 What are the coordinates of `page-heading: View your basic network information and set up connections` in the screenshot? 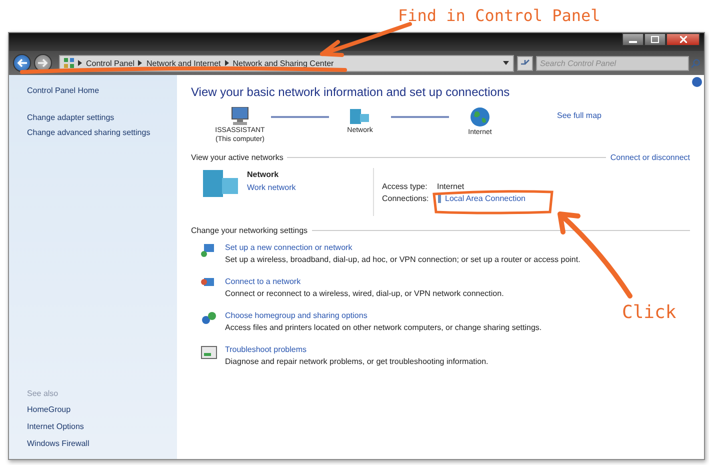 It's located at (351, 92).